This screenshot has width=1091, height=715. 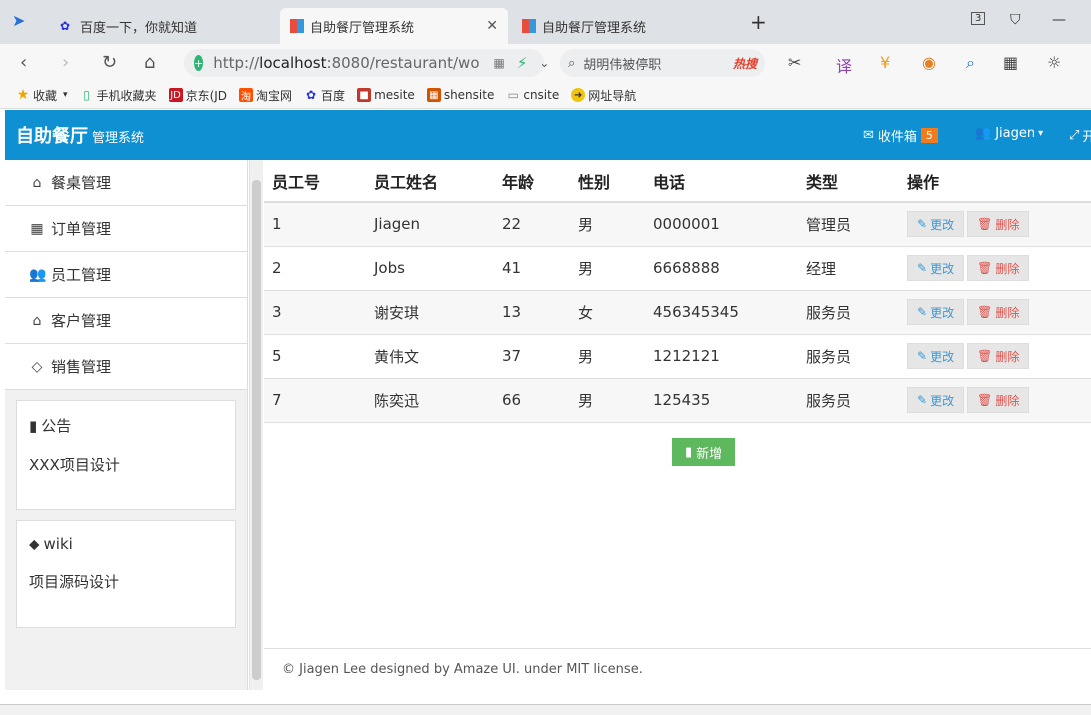 What do you see at coordinates (607, 181) in the screenshot?
I see `col-gender-header: 性别` at bounding box center [607, 181].